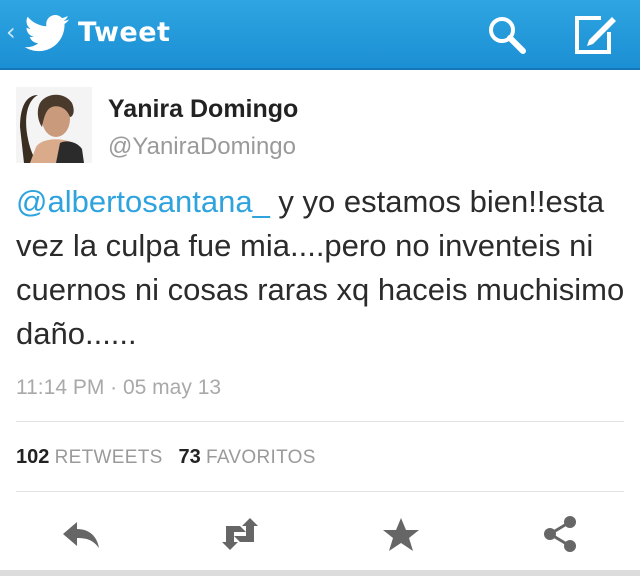 The height and width of the screenshot is (576, 640). Describe the element at coordinates (166, 457) in the screenshot. I see `tweet-stats: 102 RETWEETS 73 FAVORITOS` at that location.